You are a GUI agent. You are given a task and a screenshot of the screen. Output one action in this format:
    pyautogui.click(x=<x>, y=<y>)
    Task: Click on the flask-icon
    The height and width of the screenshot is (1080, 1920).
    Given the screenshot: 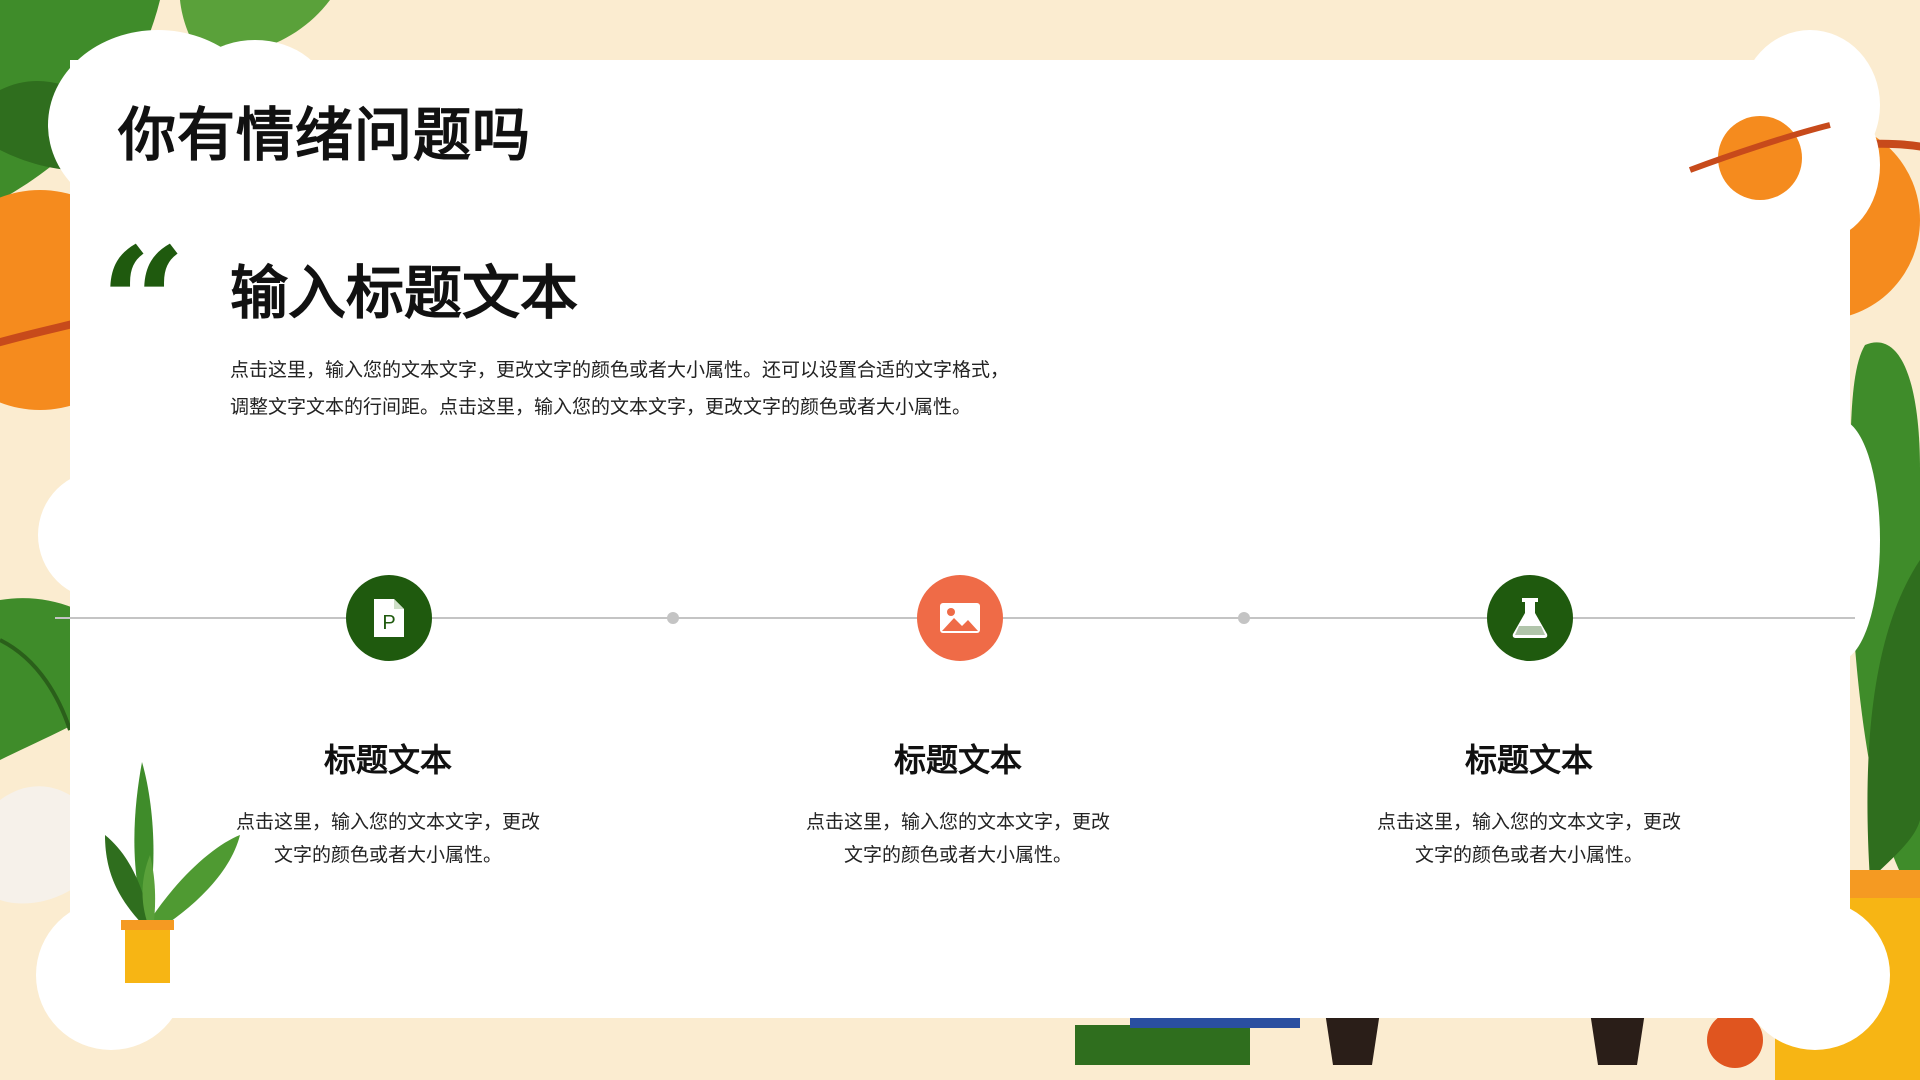 What is the action you would take?
    pyautogui.click(x=1530, y=618)
    